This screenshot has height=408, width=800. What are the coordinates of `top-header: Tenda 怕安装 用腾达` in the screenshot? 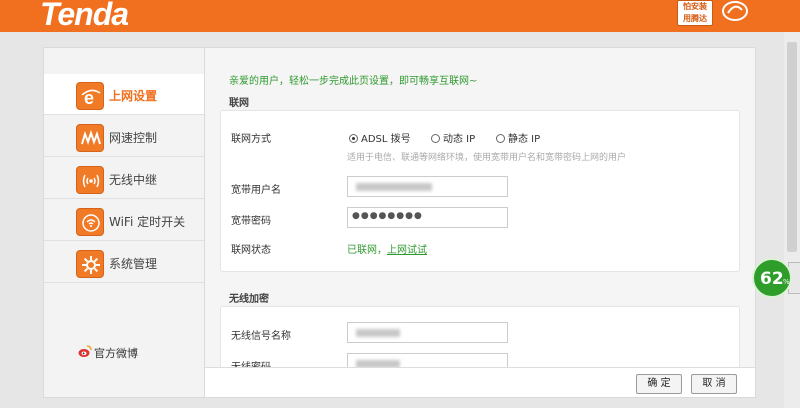 It's located at (400, 16).